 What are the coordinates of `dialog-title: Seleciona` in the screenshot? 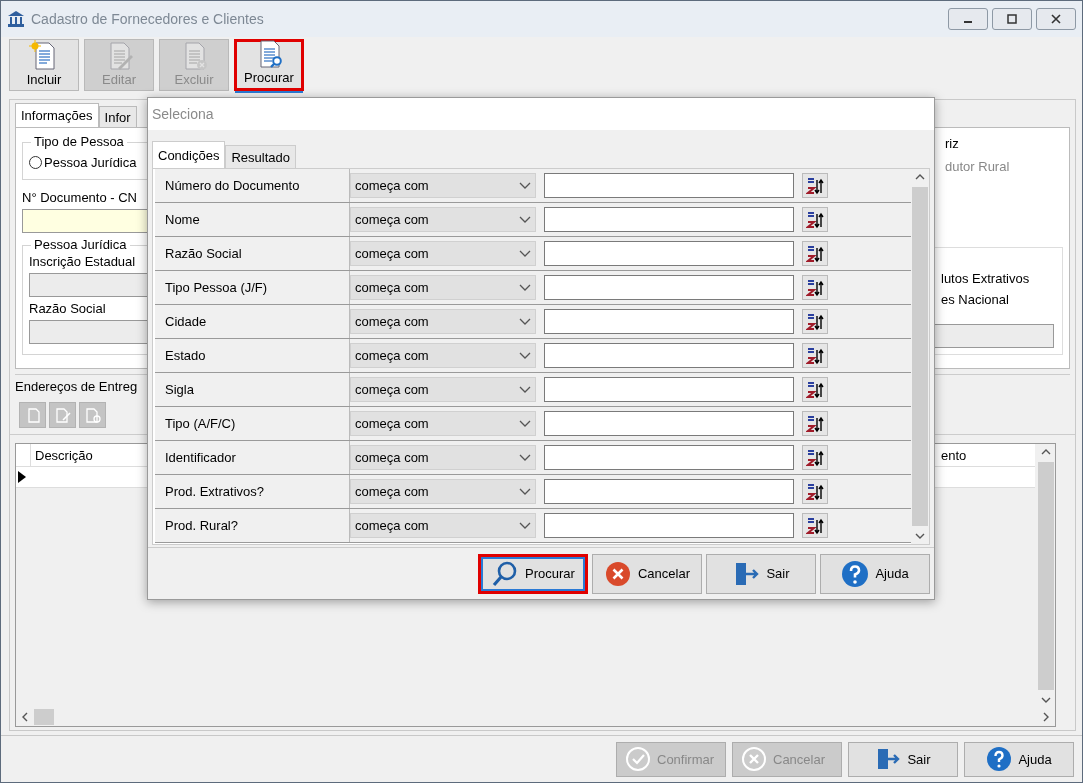 It's located at (183, 114).